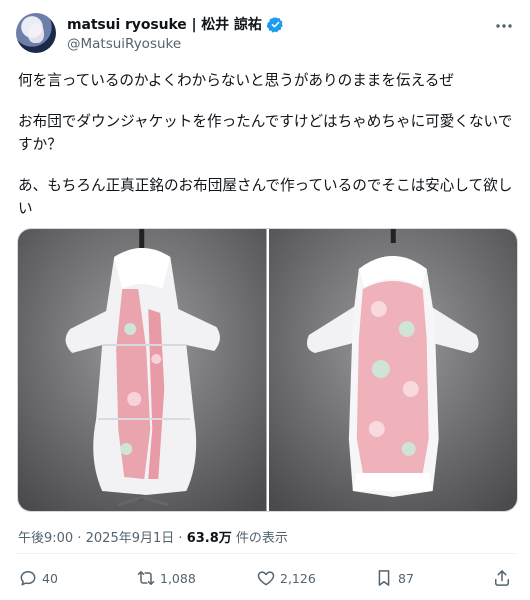 The height and width of the screenshot is (600, 530). Describe the element at coordinates (146, 578) in the screenshot. I see `repost-icon` at that location.